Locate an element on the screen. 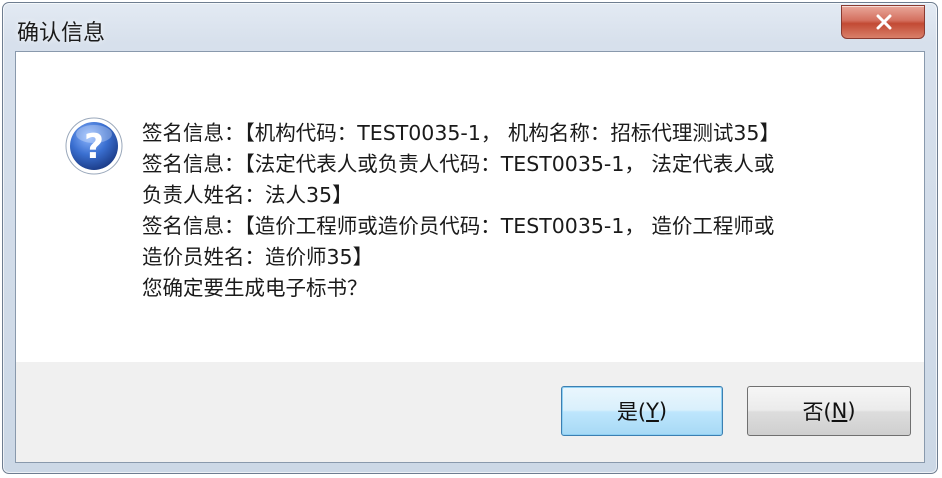 The image size is (942, 478). message-line: 造价员姓名：造价师35】 is located at coordinates (258, 257).